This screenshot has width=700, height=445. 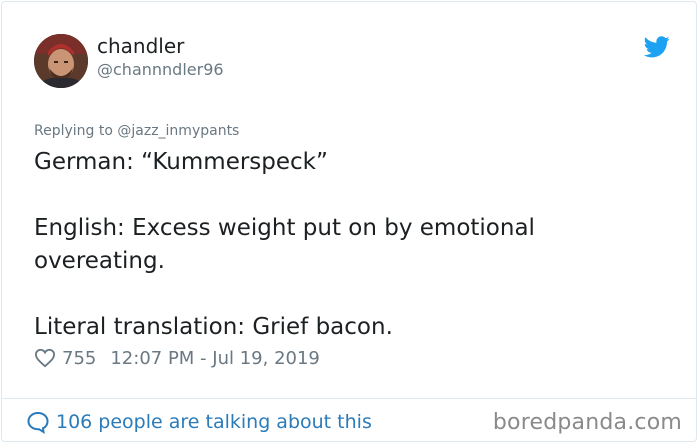 I want to click on tweet-meta: 755 12:07 PM - Jul 19, 2019, so click(x=177, y=358).